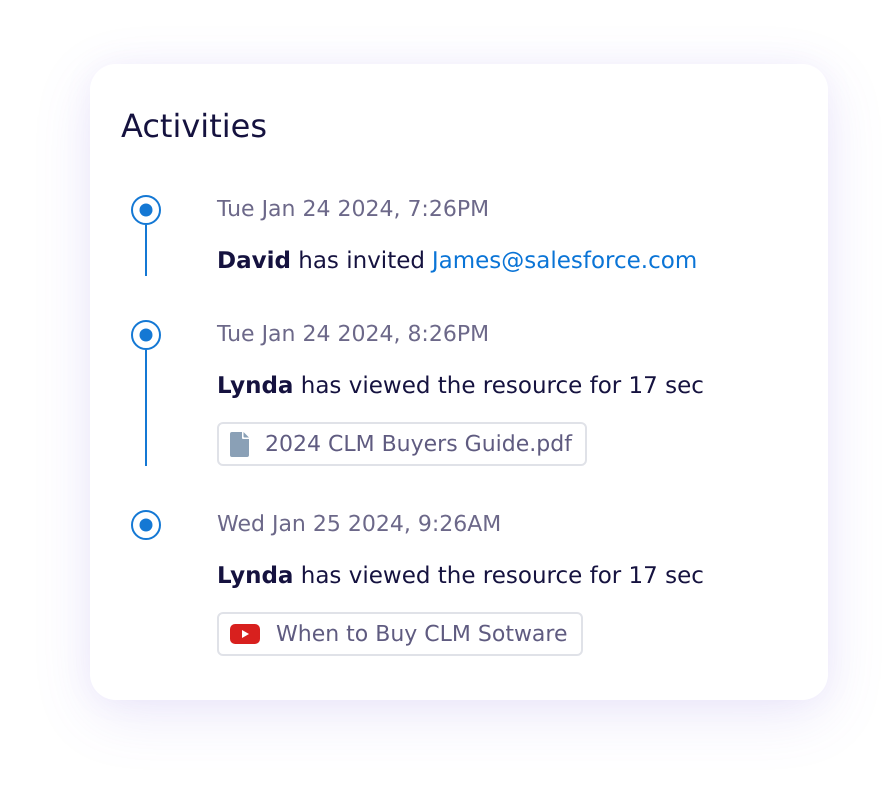 The width and height of the screenshot is (892, 787). I want to click on activity-timestamp: Tue Jan 24 2024, 7:26PM, so click(353, 210).